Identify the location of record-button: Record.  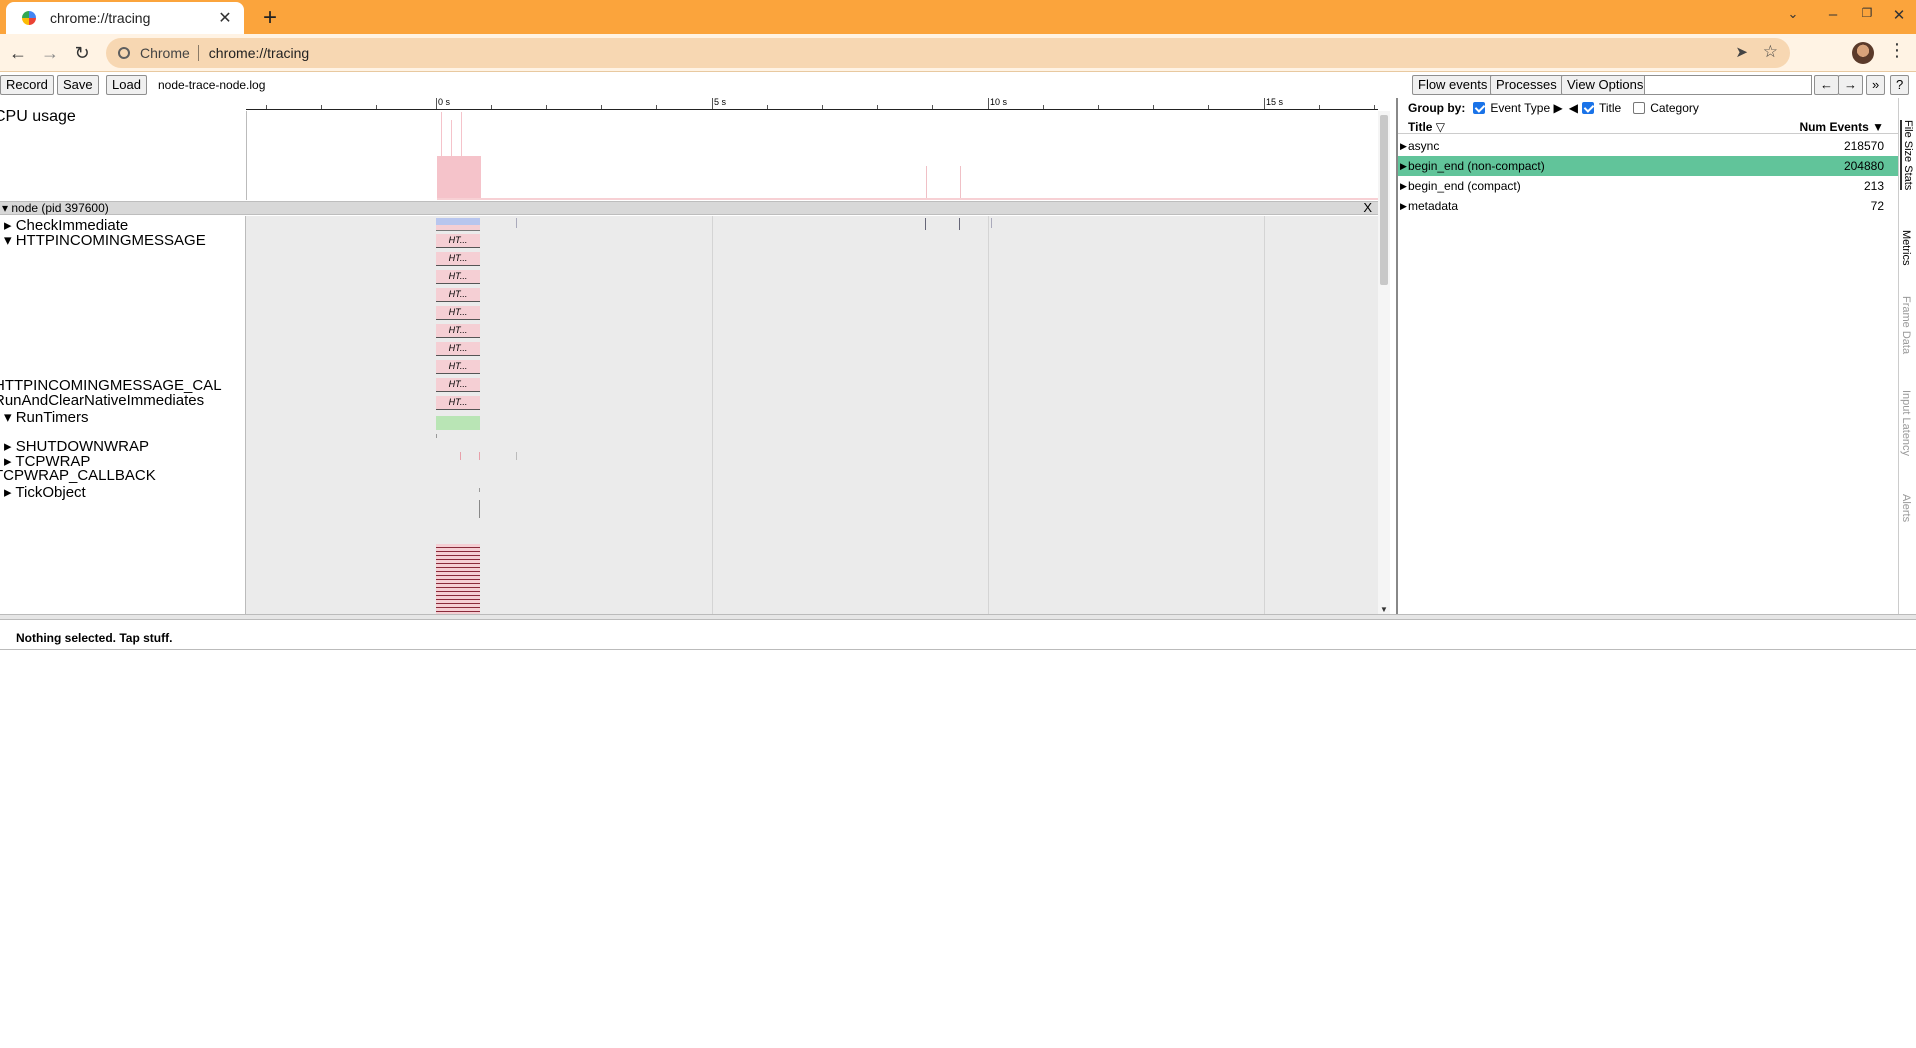
(27, 85).